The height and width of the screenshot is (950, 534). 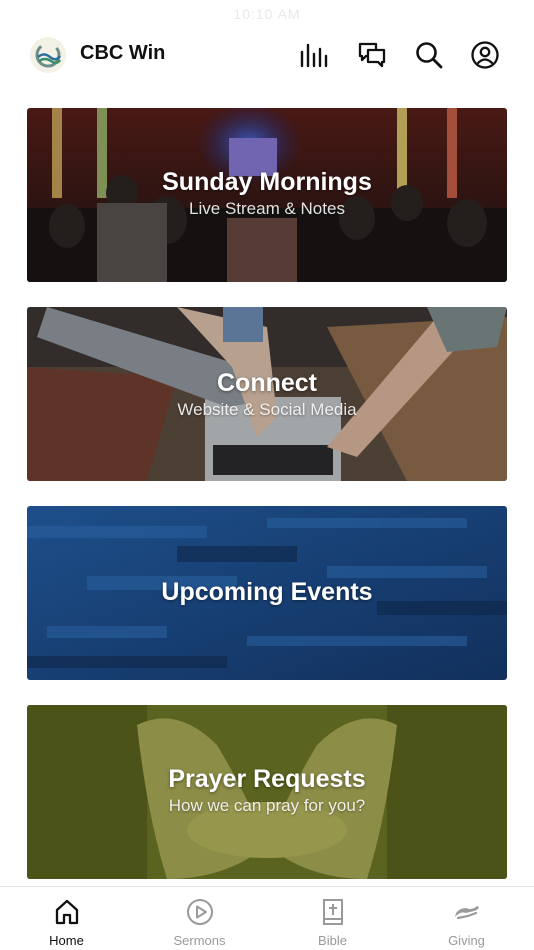 What do you see at coordinates (372, 55) in the screenshot?
I see `chat-bubbles-icon` at bounding box center [372, 55].